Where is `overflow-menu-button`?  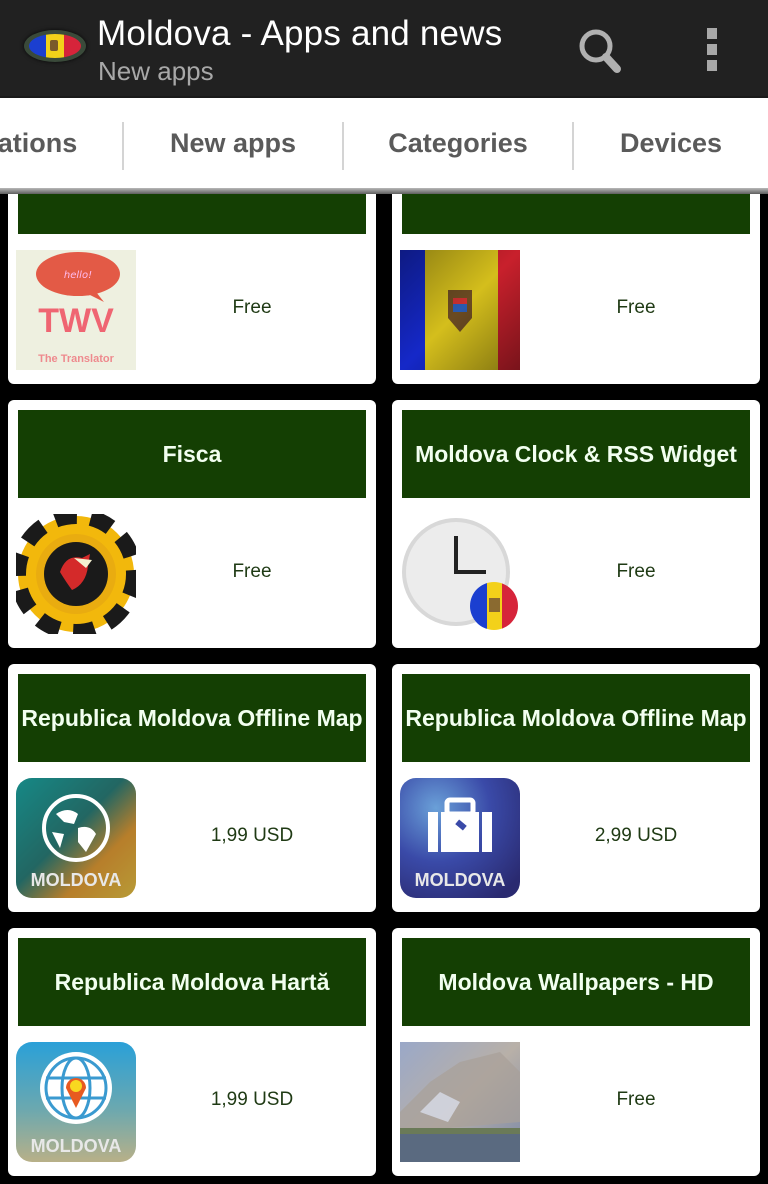 overflow-menu-button is located at coordinates (712, 50).